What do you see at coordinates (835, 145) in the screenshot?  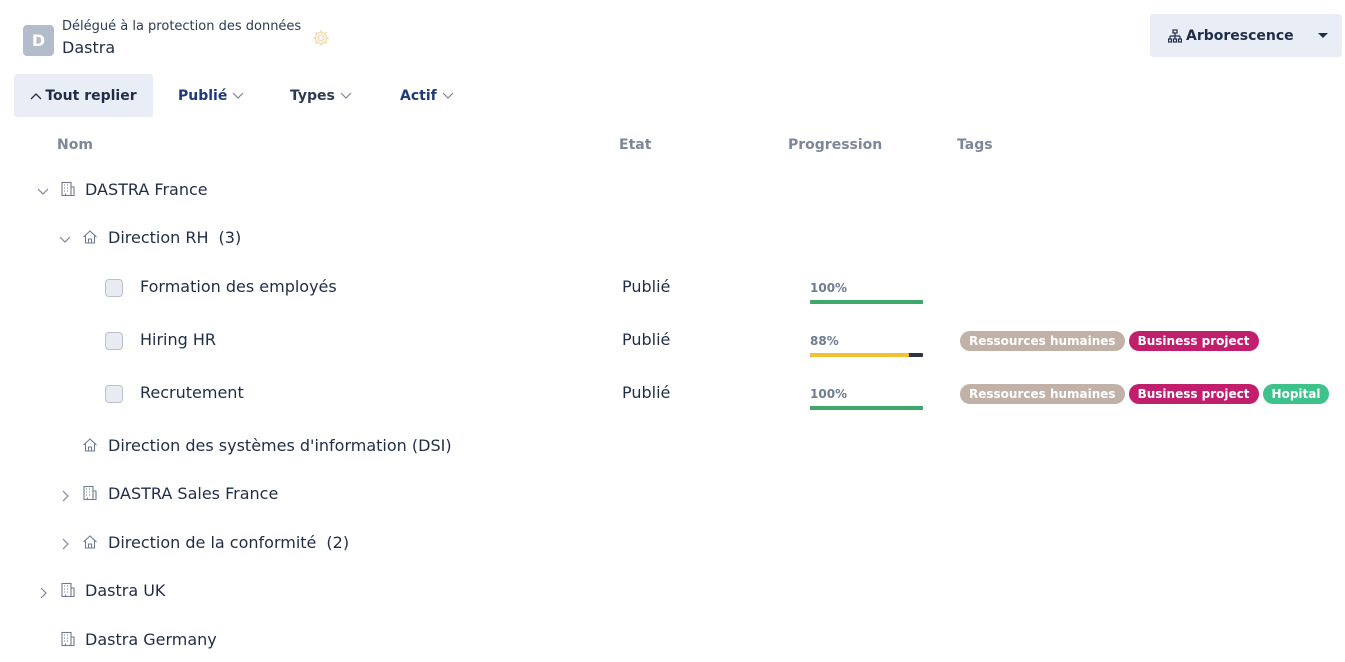 I see `column-header-progress: Progression` at bounding box center [835, 145].